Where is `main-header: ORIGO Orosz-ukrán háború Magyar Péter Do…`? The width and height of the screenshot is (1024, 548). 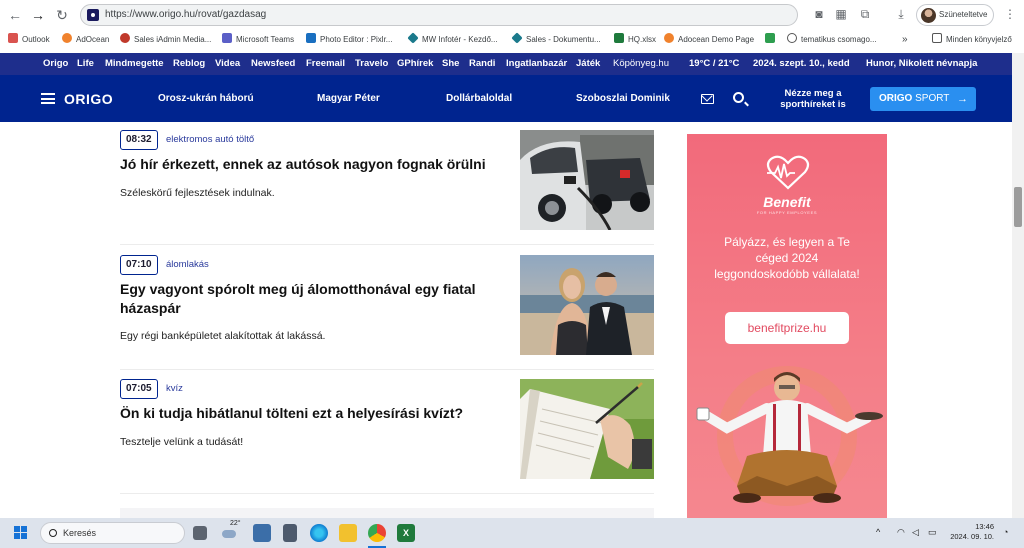
main-header: ORIGO Orosz-ukrán háború Magyar Péter Do… is located at coordinates (506, 98).